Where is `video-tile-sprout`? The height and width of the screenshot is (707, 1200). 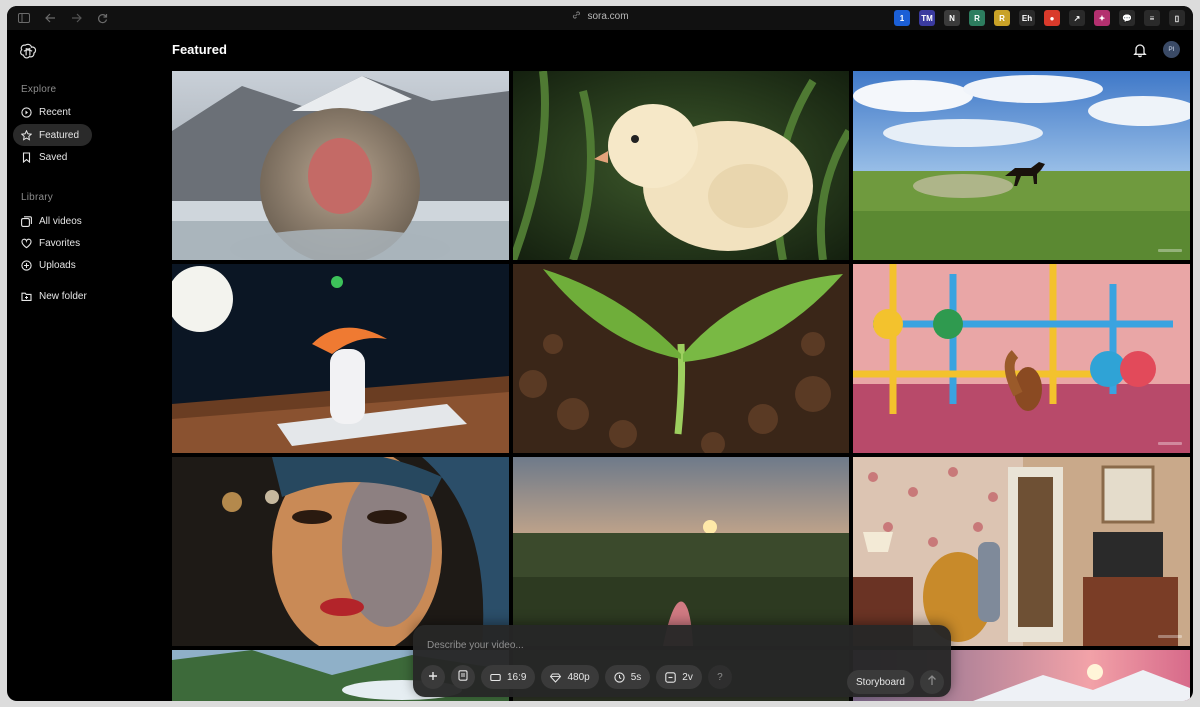
video-tile-sprout is located at coordinates (681, 358).